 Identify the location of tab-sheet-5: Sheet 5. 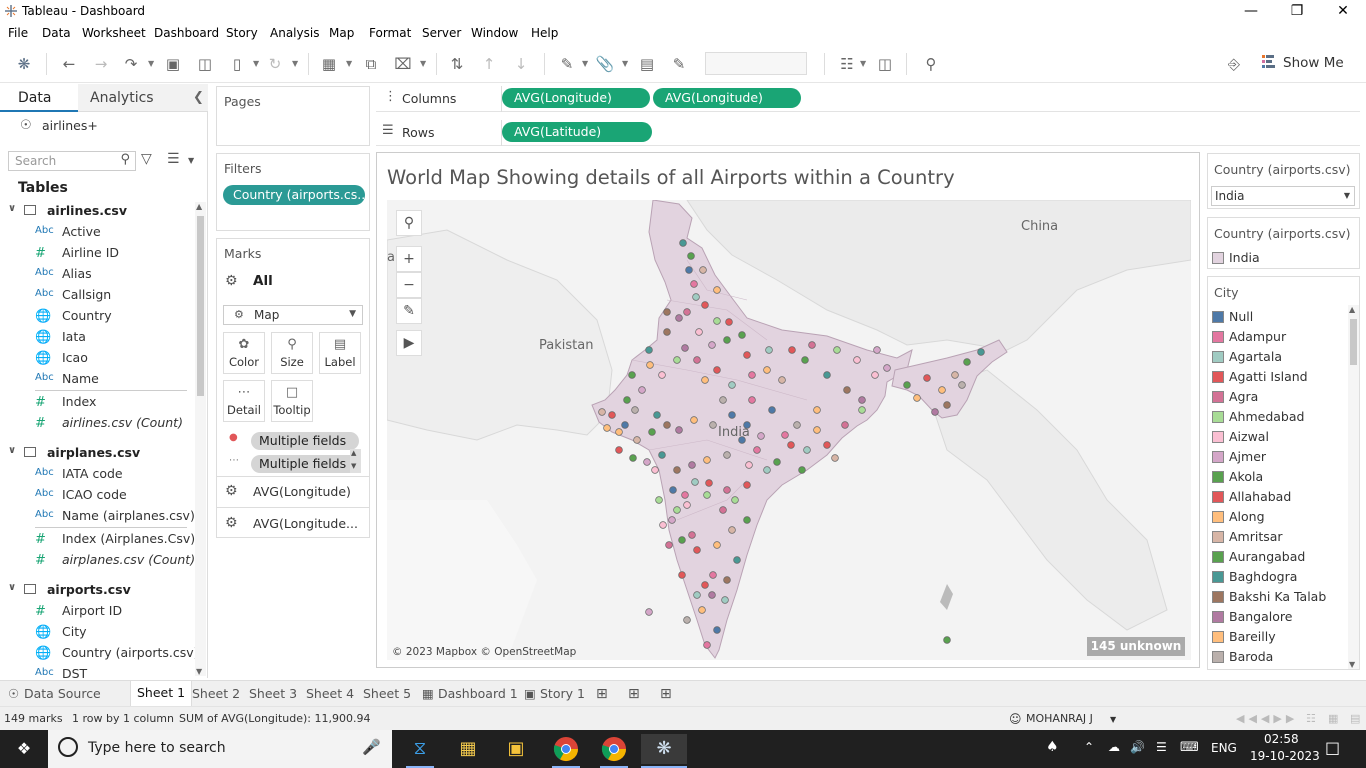
(387, 693).